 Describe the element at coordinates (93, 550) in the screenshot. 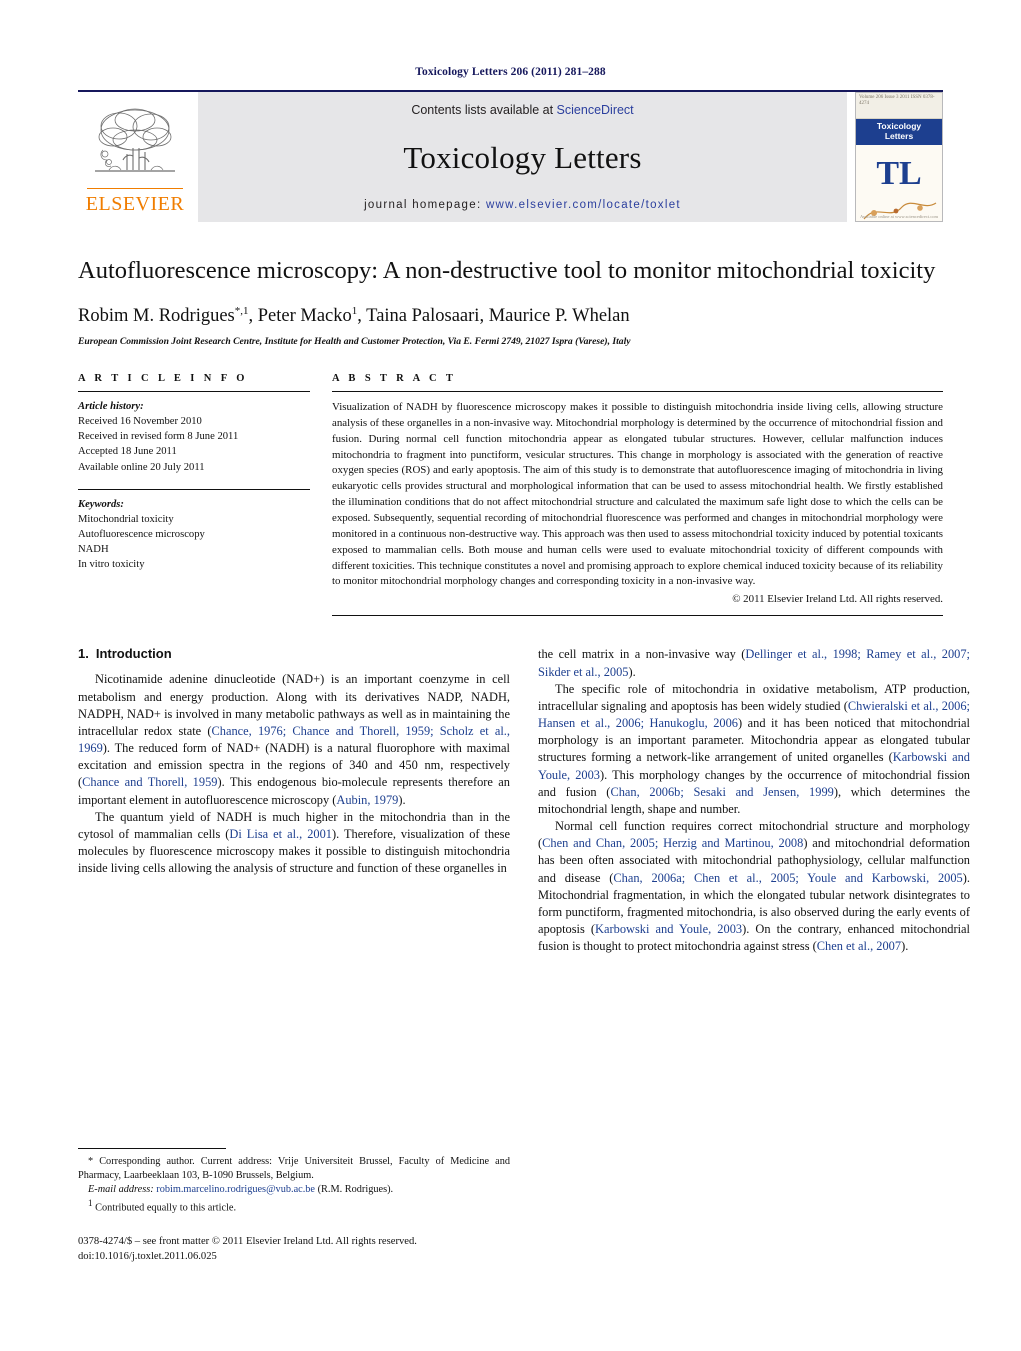

I see `keyword-item: NADH` at that location.